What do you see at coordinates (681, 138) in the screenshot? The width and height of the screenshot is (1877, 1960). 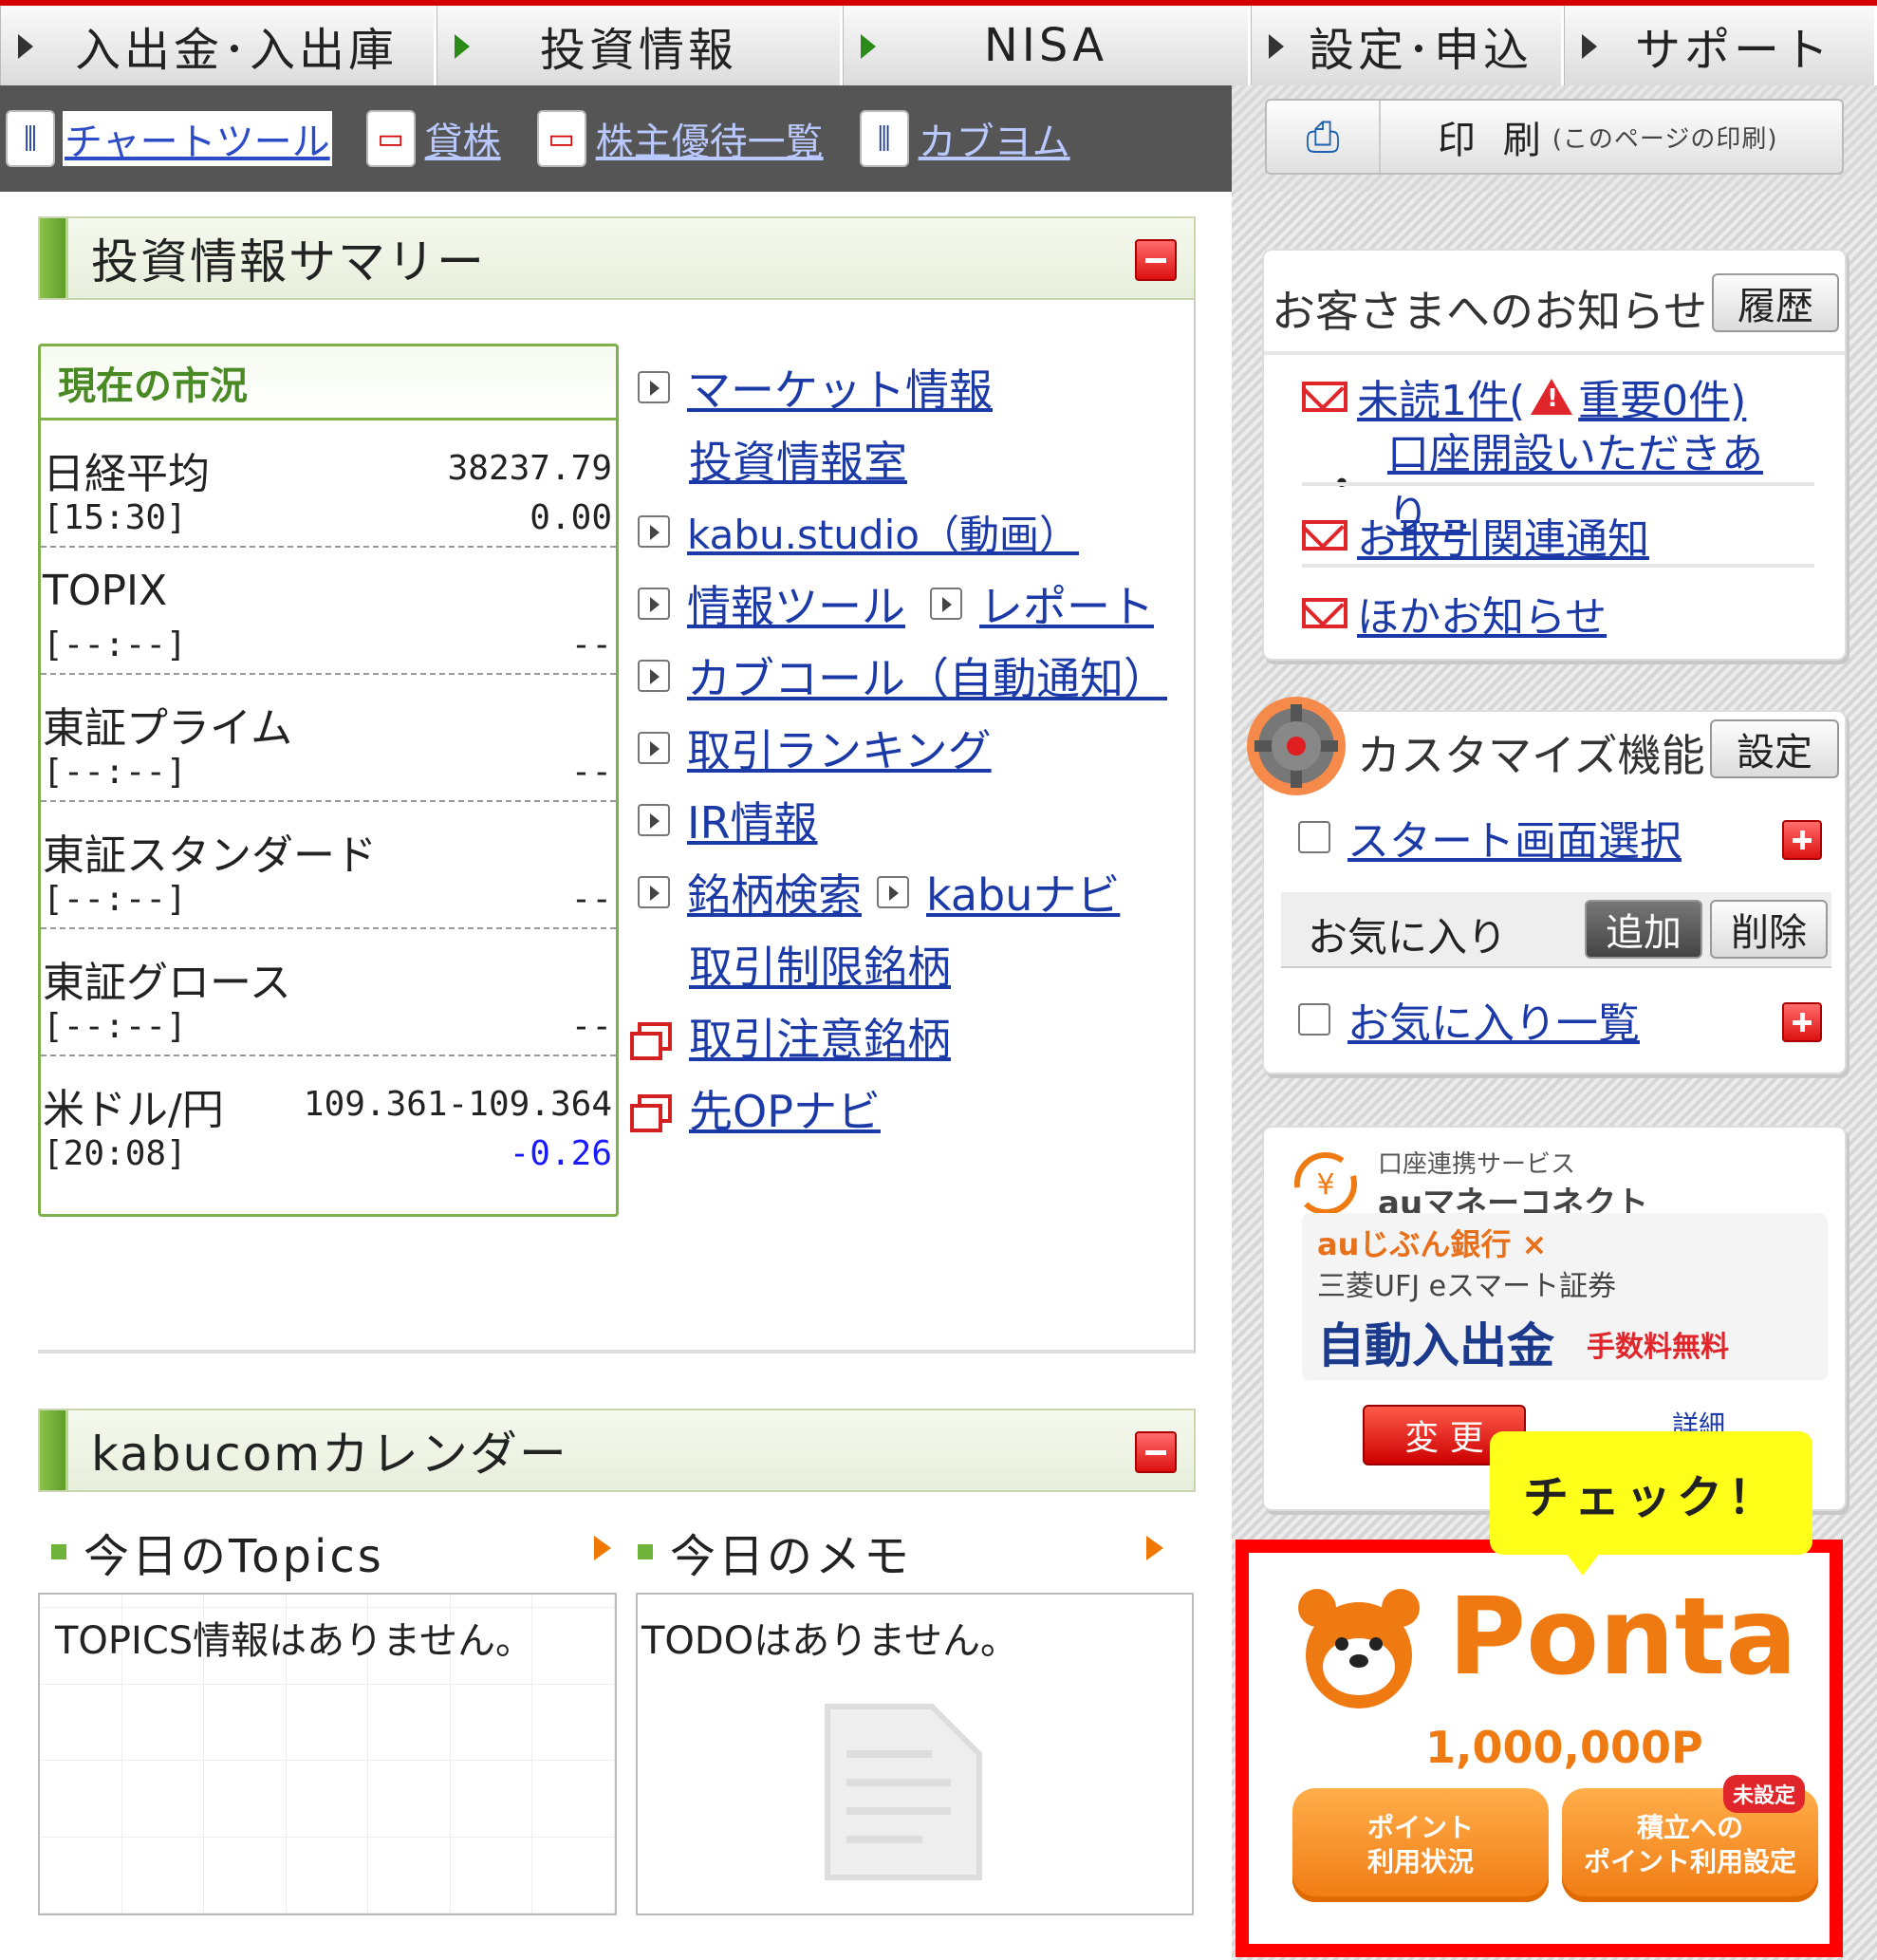 I see `shareholder-benefit-link: ▭ 株主優待一覧` at bounding box center [681, 138].